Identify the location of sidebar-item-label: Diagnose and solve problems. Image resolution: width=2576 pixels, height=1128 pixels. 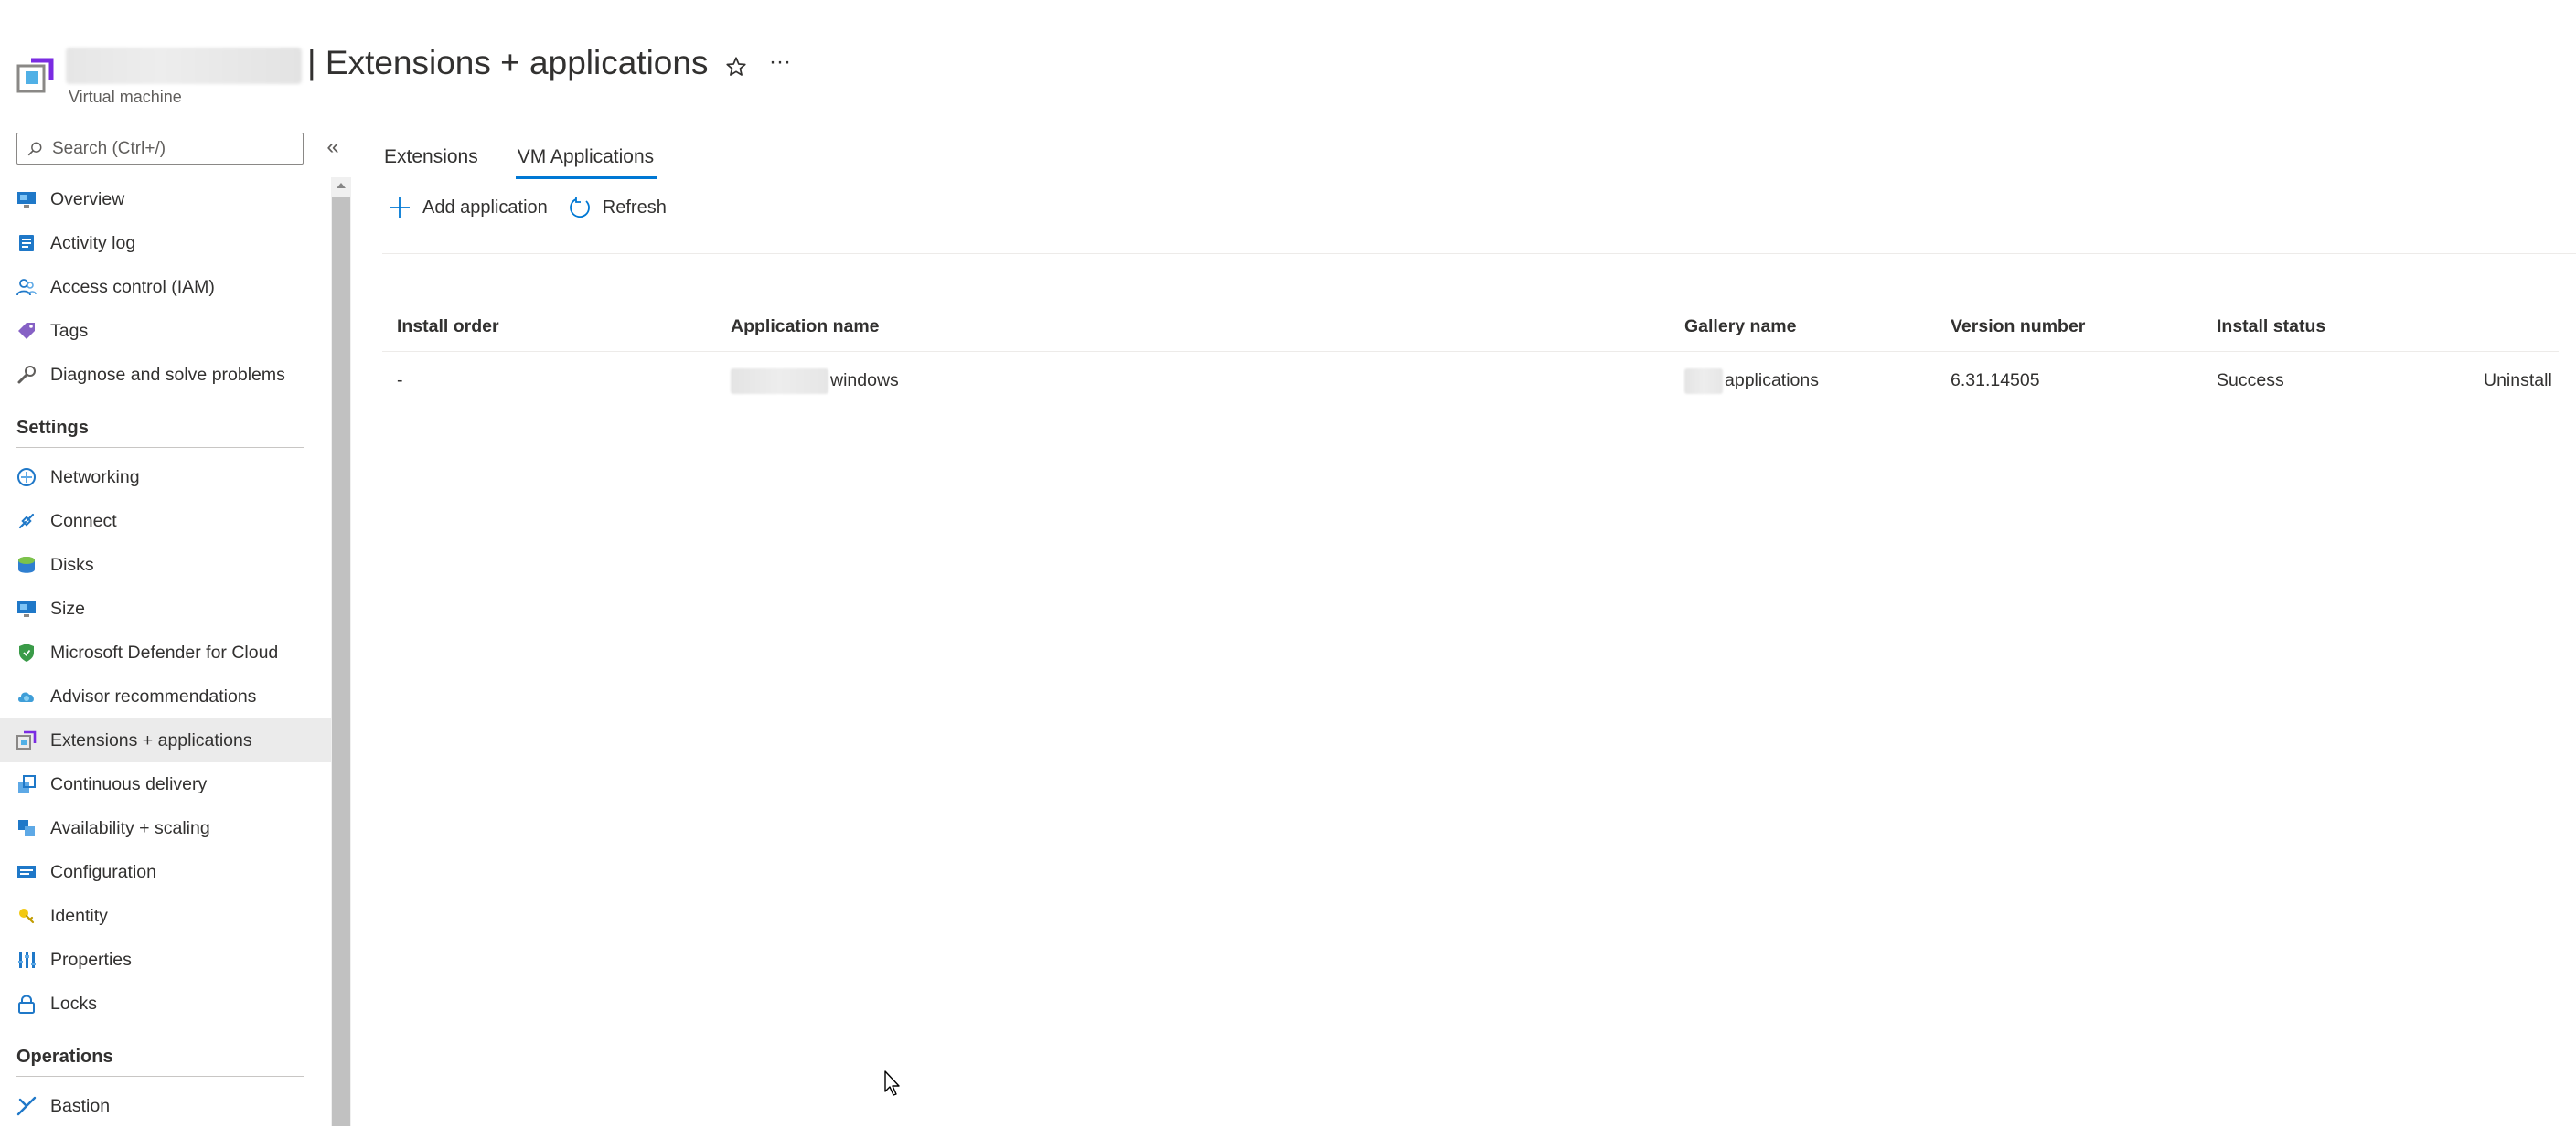
(167, 374).